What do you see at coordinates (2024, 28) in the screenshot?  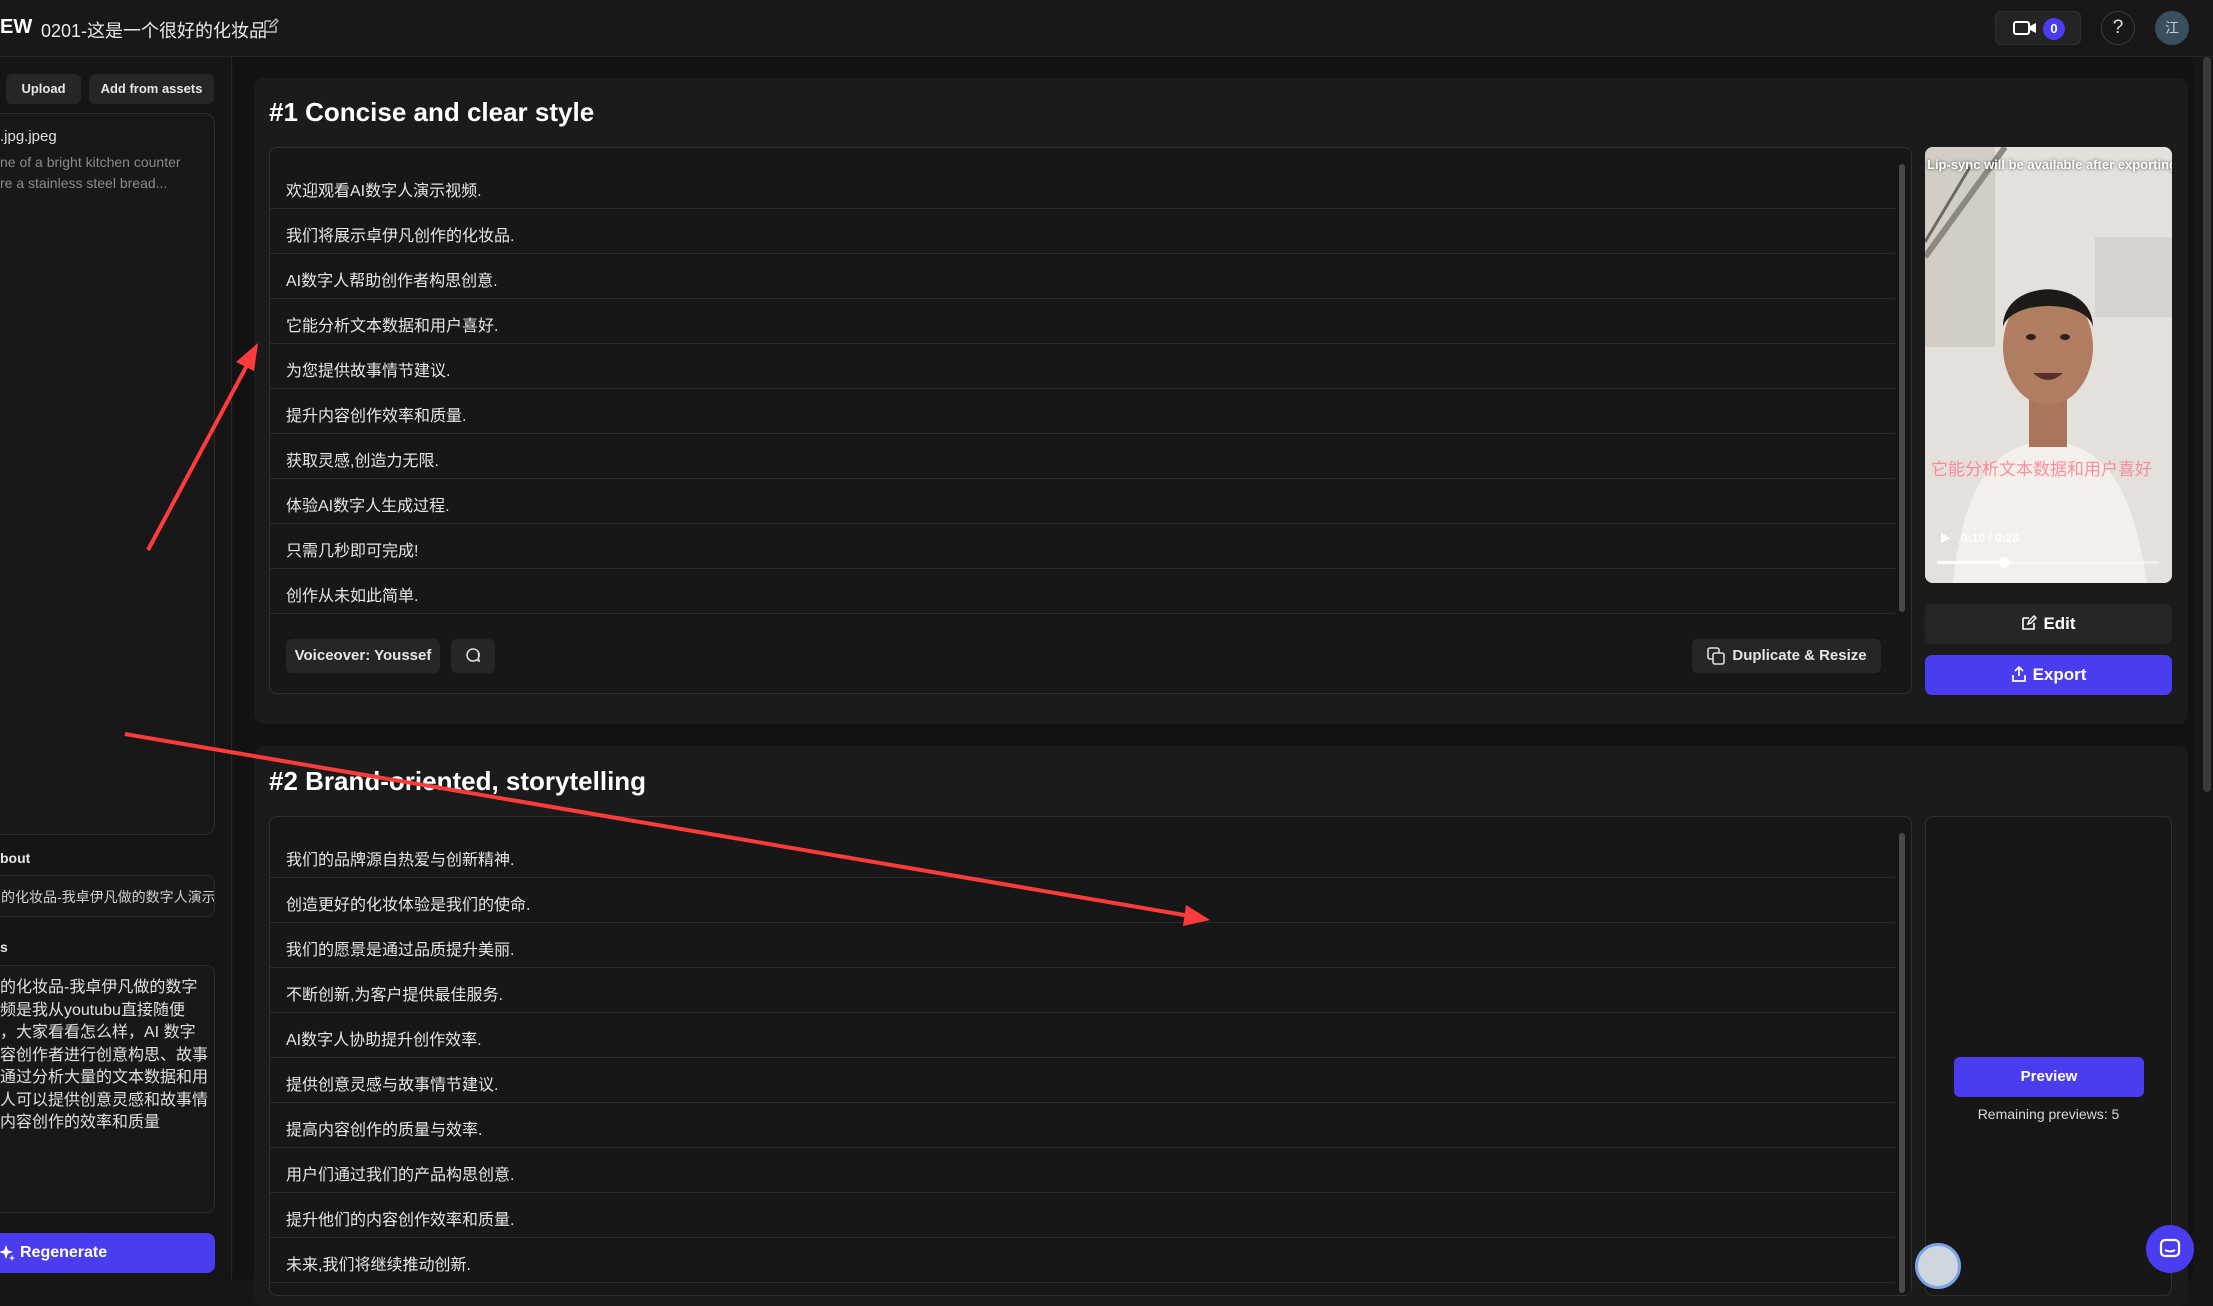 I see `video-camera-icon` at bounding box center [2024, 28].